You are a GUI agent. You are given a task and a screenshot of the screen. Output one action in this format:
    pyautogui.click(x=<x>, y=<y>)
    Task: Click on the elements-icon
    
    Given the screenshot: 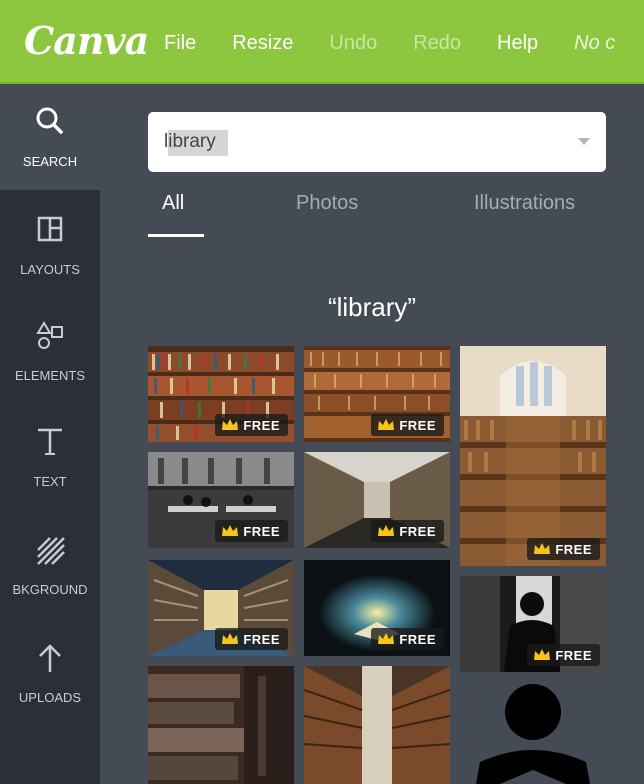 What is the action you would take?
    pyautogui.click(x=49, y=335)
    